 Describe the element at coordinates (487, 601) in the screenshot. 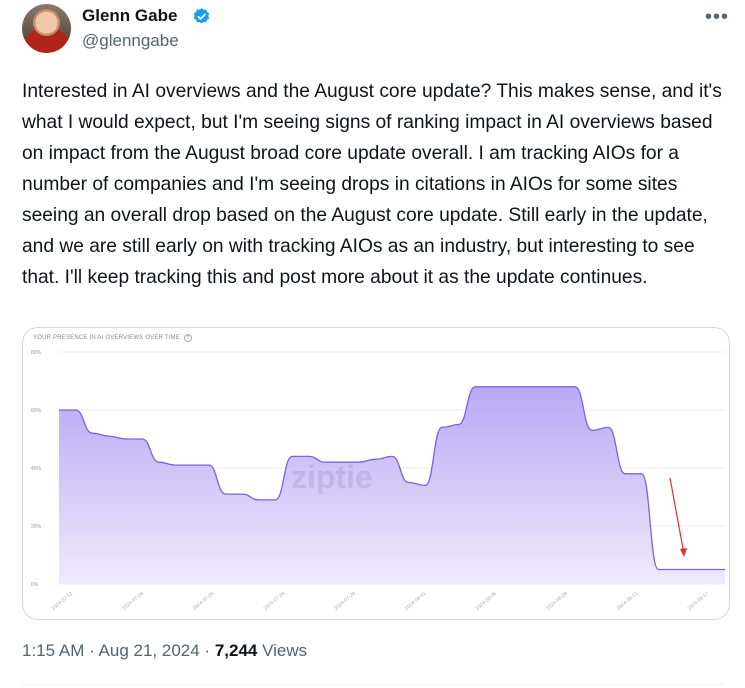

I see `x-tick-label: 2024-08-05` at that location.